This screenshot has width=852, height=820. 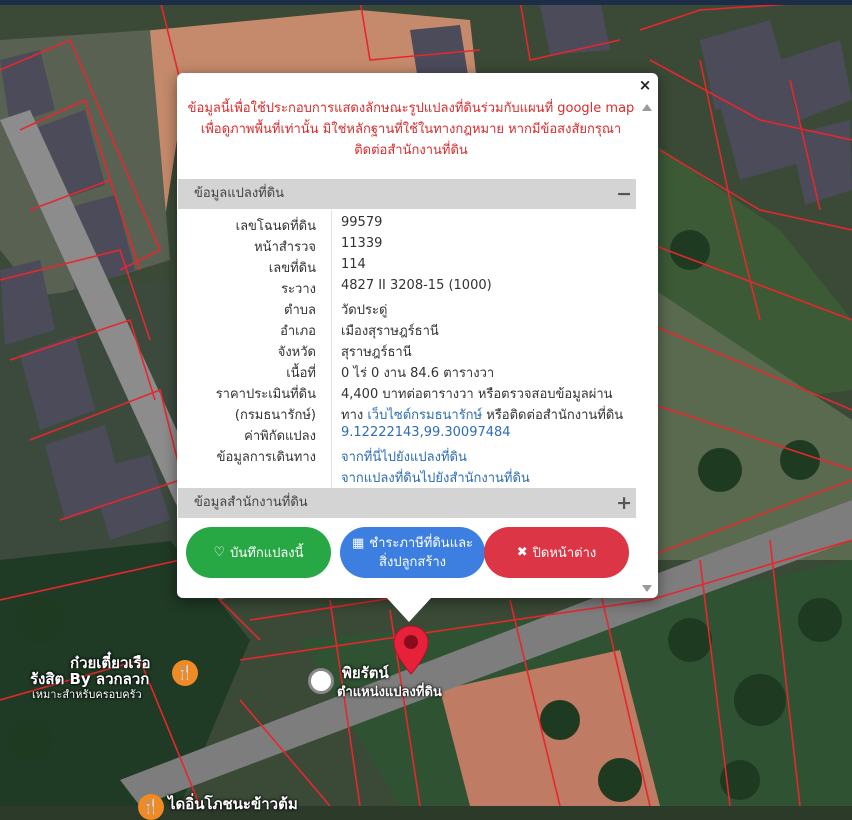 I want to click on location-pin-icon, so click(x=411, y=650).